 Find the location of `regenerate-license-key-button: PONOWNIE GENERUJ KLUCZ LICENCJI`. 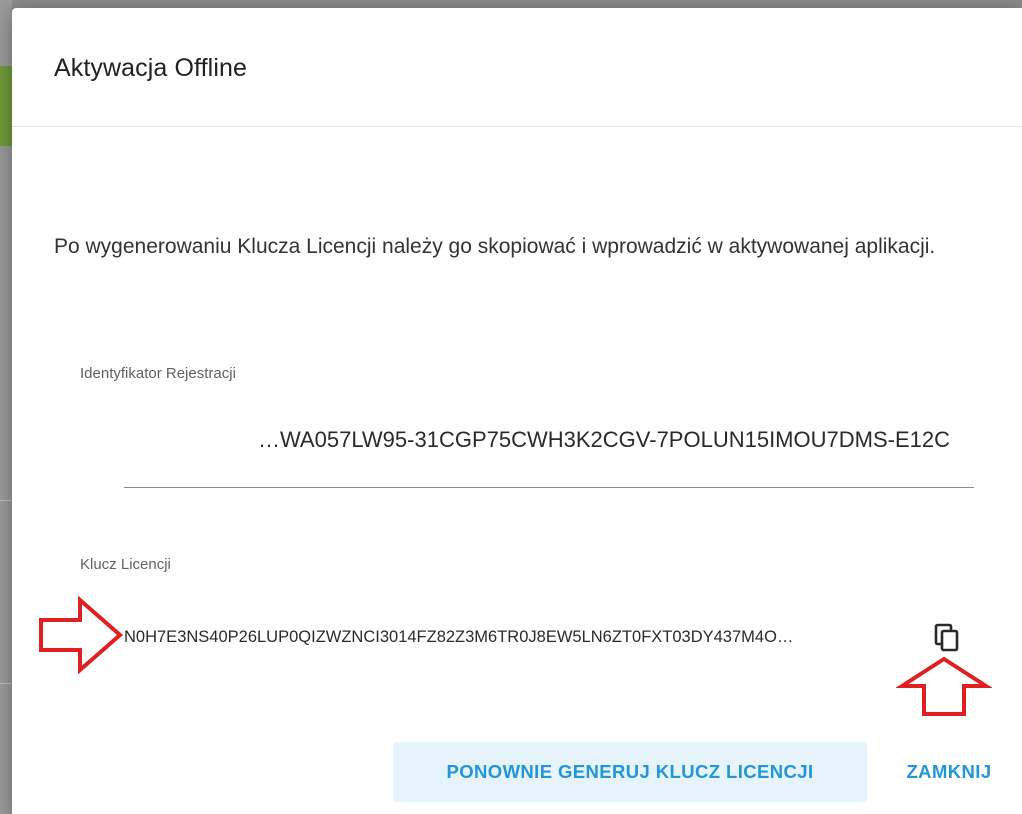

regenerate-license-key-button: PONOWNIE GENERUJ KLUCZ LICENCJI is located at coordinates (630, 772).